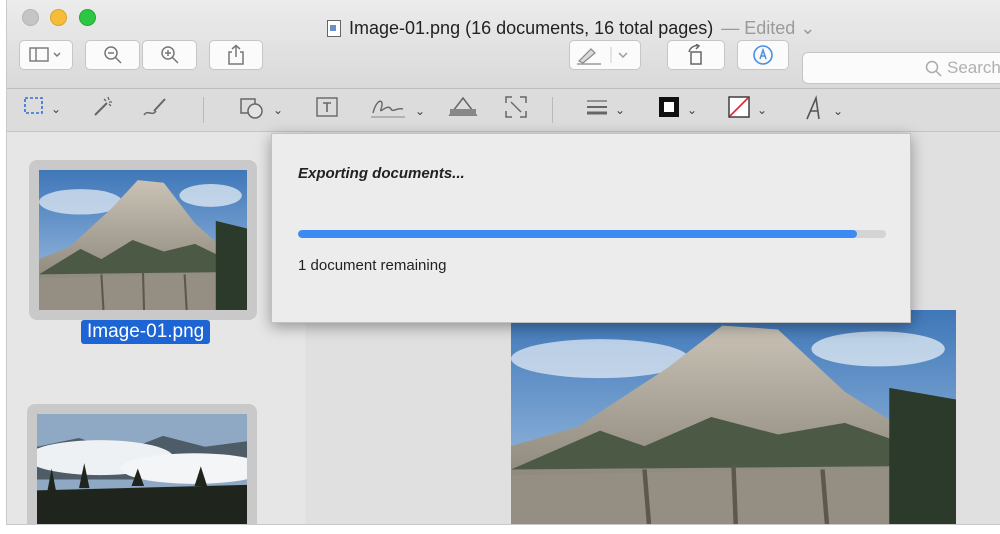 Image resolution: width=1000 pixels, height=534 pixels. What do you see at coordinates (597, 109) in the screenshot?
I see `shape-style-icon` at bounding box center [597, 109].